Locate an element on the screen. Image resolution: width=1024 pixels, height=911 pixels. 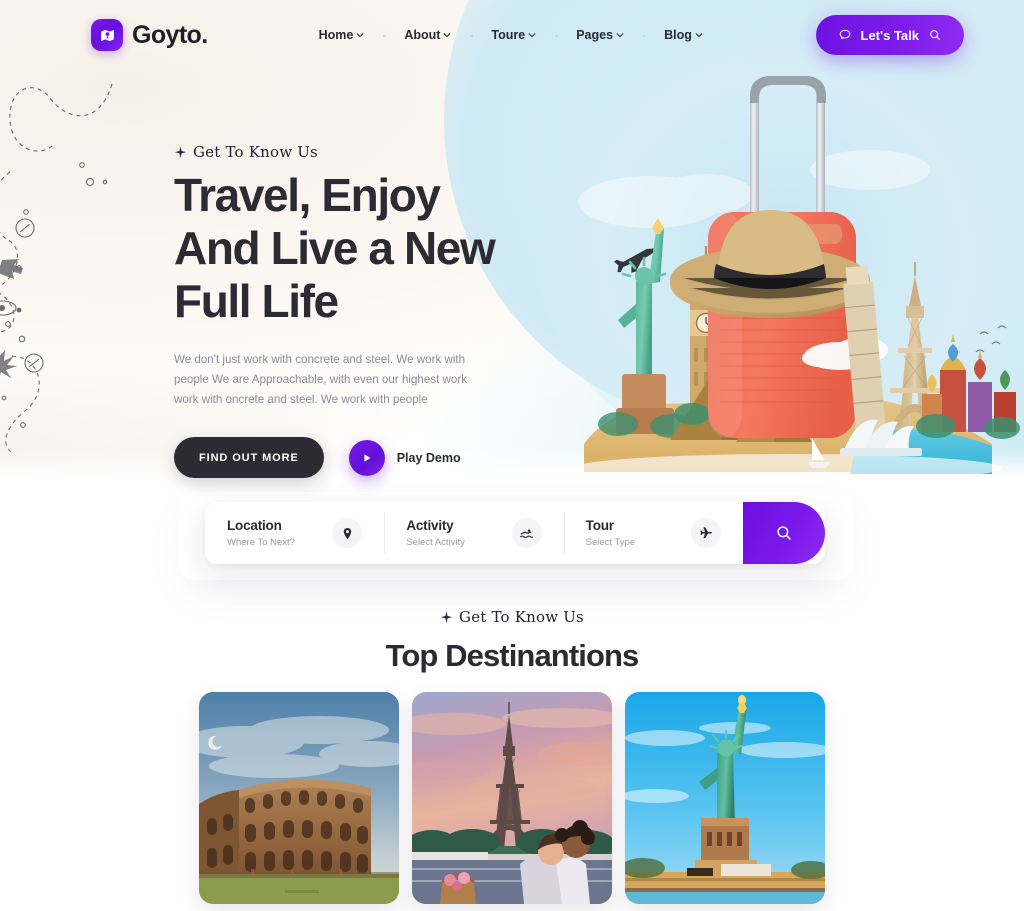
headline-line-3: Full Life is located at coordinates (256, 301).